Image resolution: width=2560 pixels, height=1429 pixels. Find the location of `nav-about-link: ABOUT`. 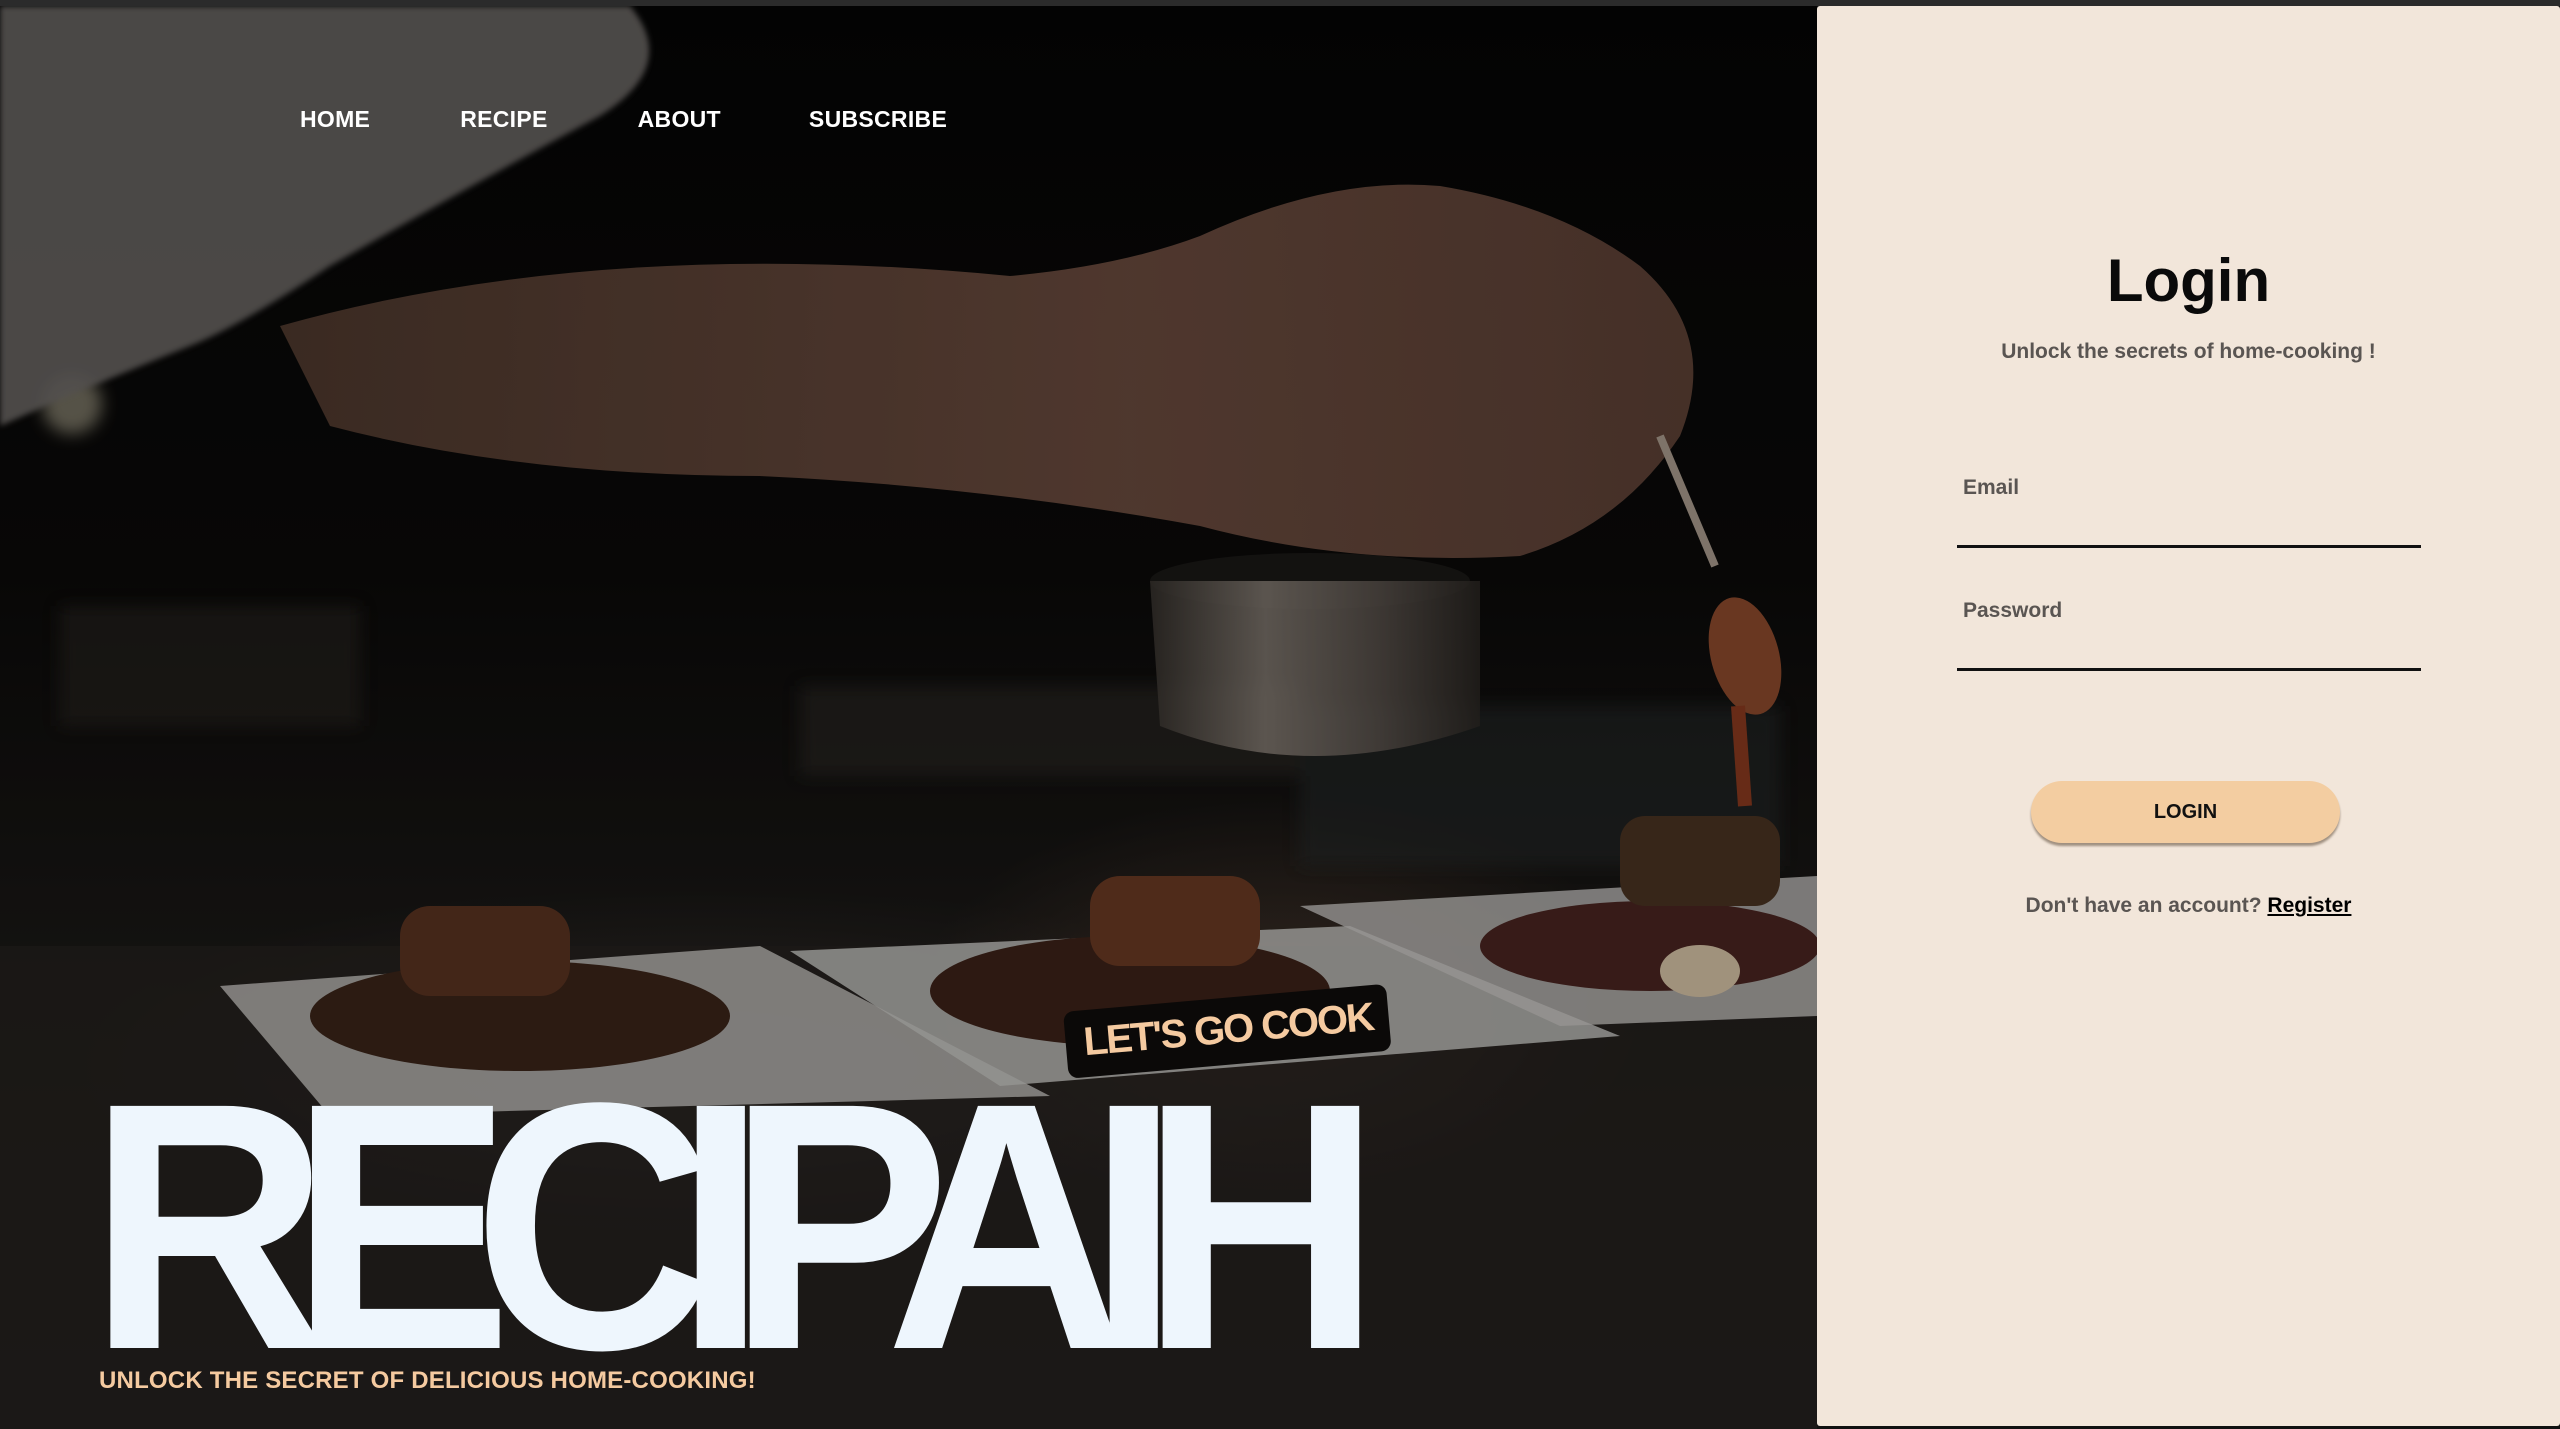

nav-about-link: ABOUT is located at coordinates (679, 119).